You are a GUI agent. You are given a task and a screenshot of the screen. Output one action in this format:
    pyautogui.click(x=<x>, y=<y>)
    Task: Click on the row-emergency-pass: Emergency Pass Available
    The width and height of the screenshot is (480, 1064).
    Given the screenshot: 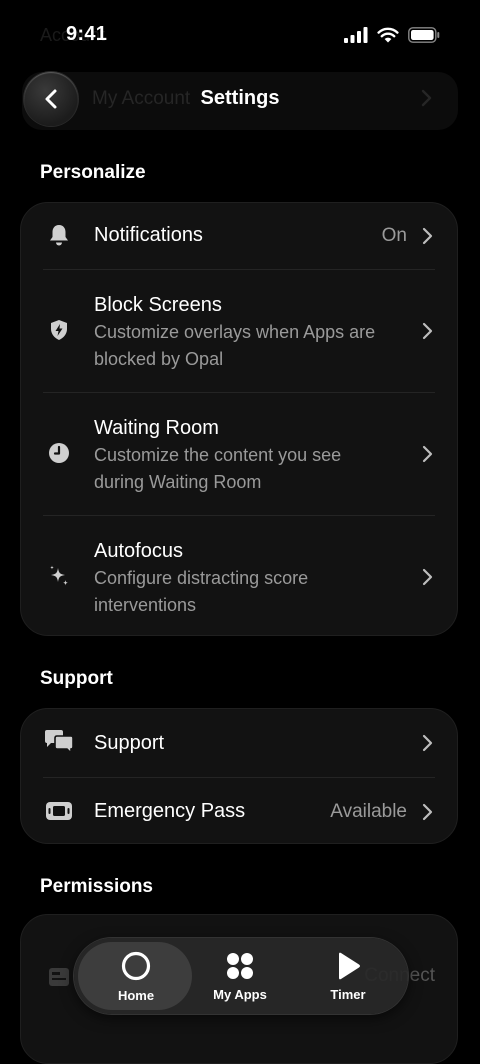 What is the action you would take?
    pyautogui.click(x=239, y=811)
    